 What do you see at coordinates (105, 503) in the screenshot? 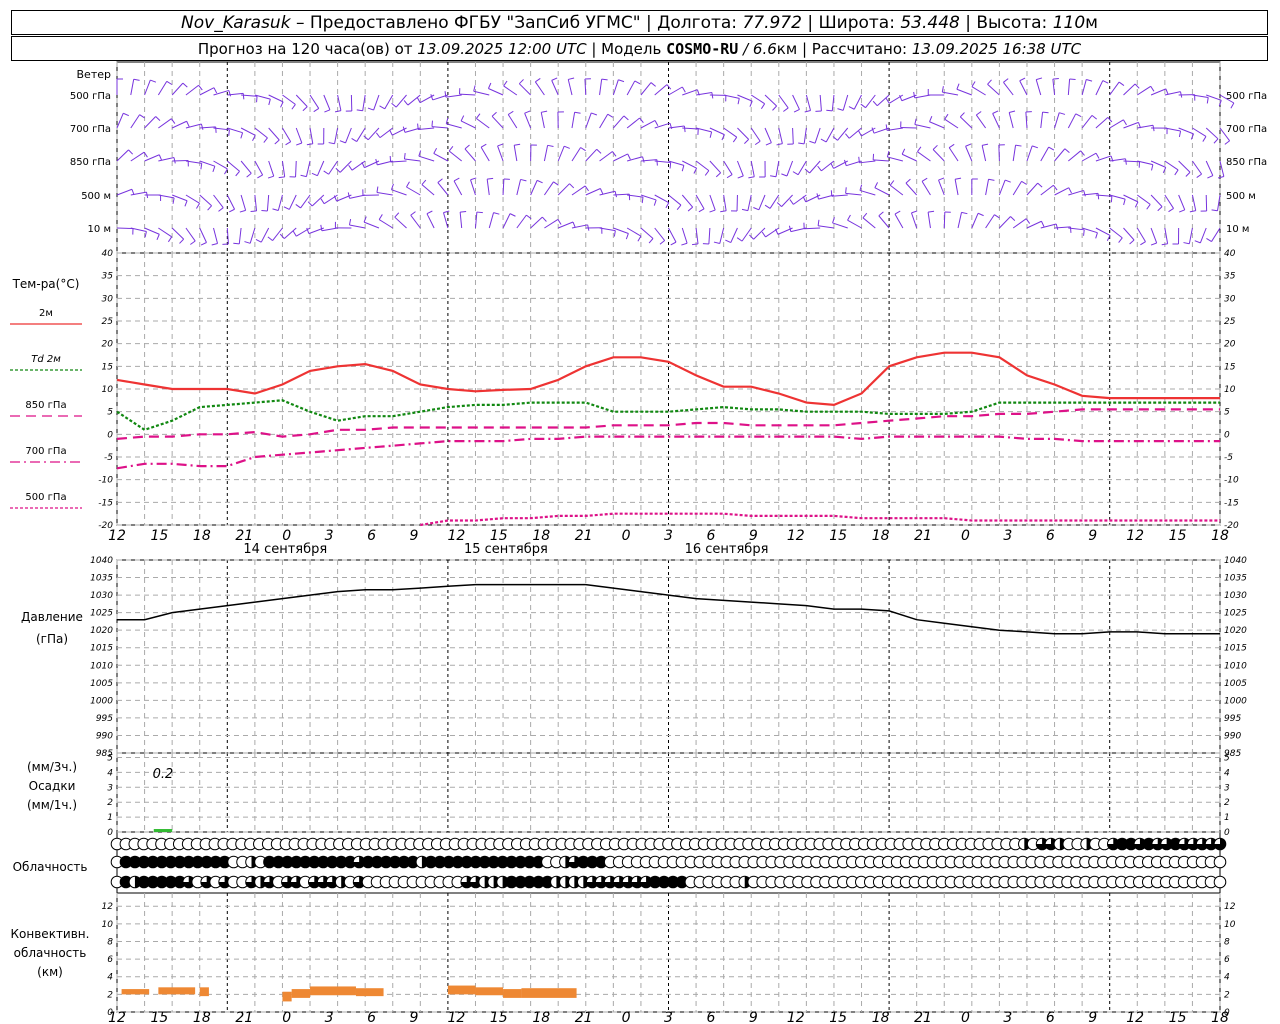
I see `temp-tick-left: -15` at bounding box center [105, 503].